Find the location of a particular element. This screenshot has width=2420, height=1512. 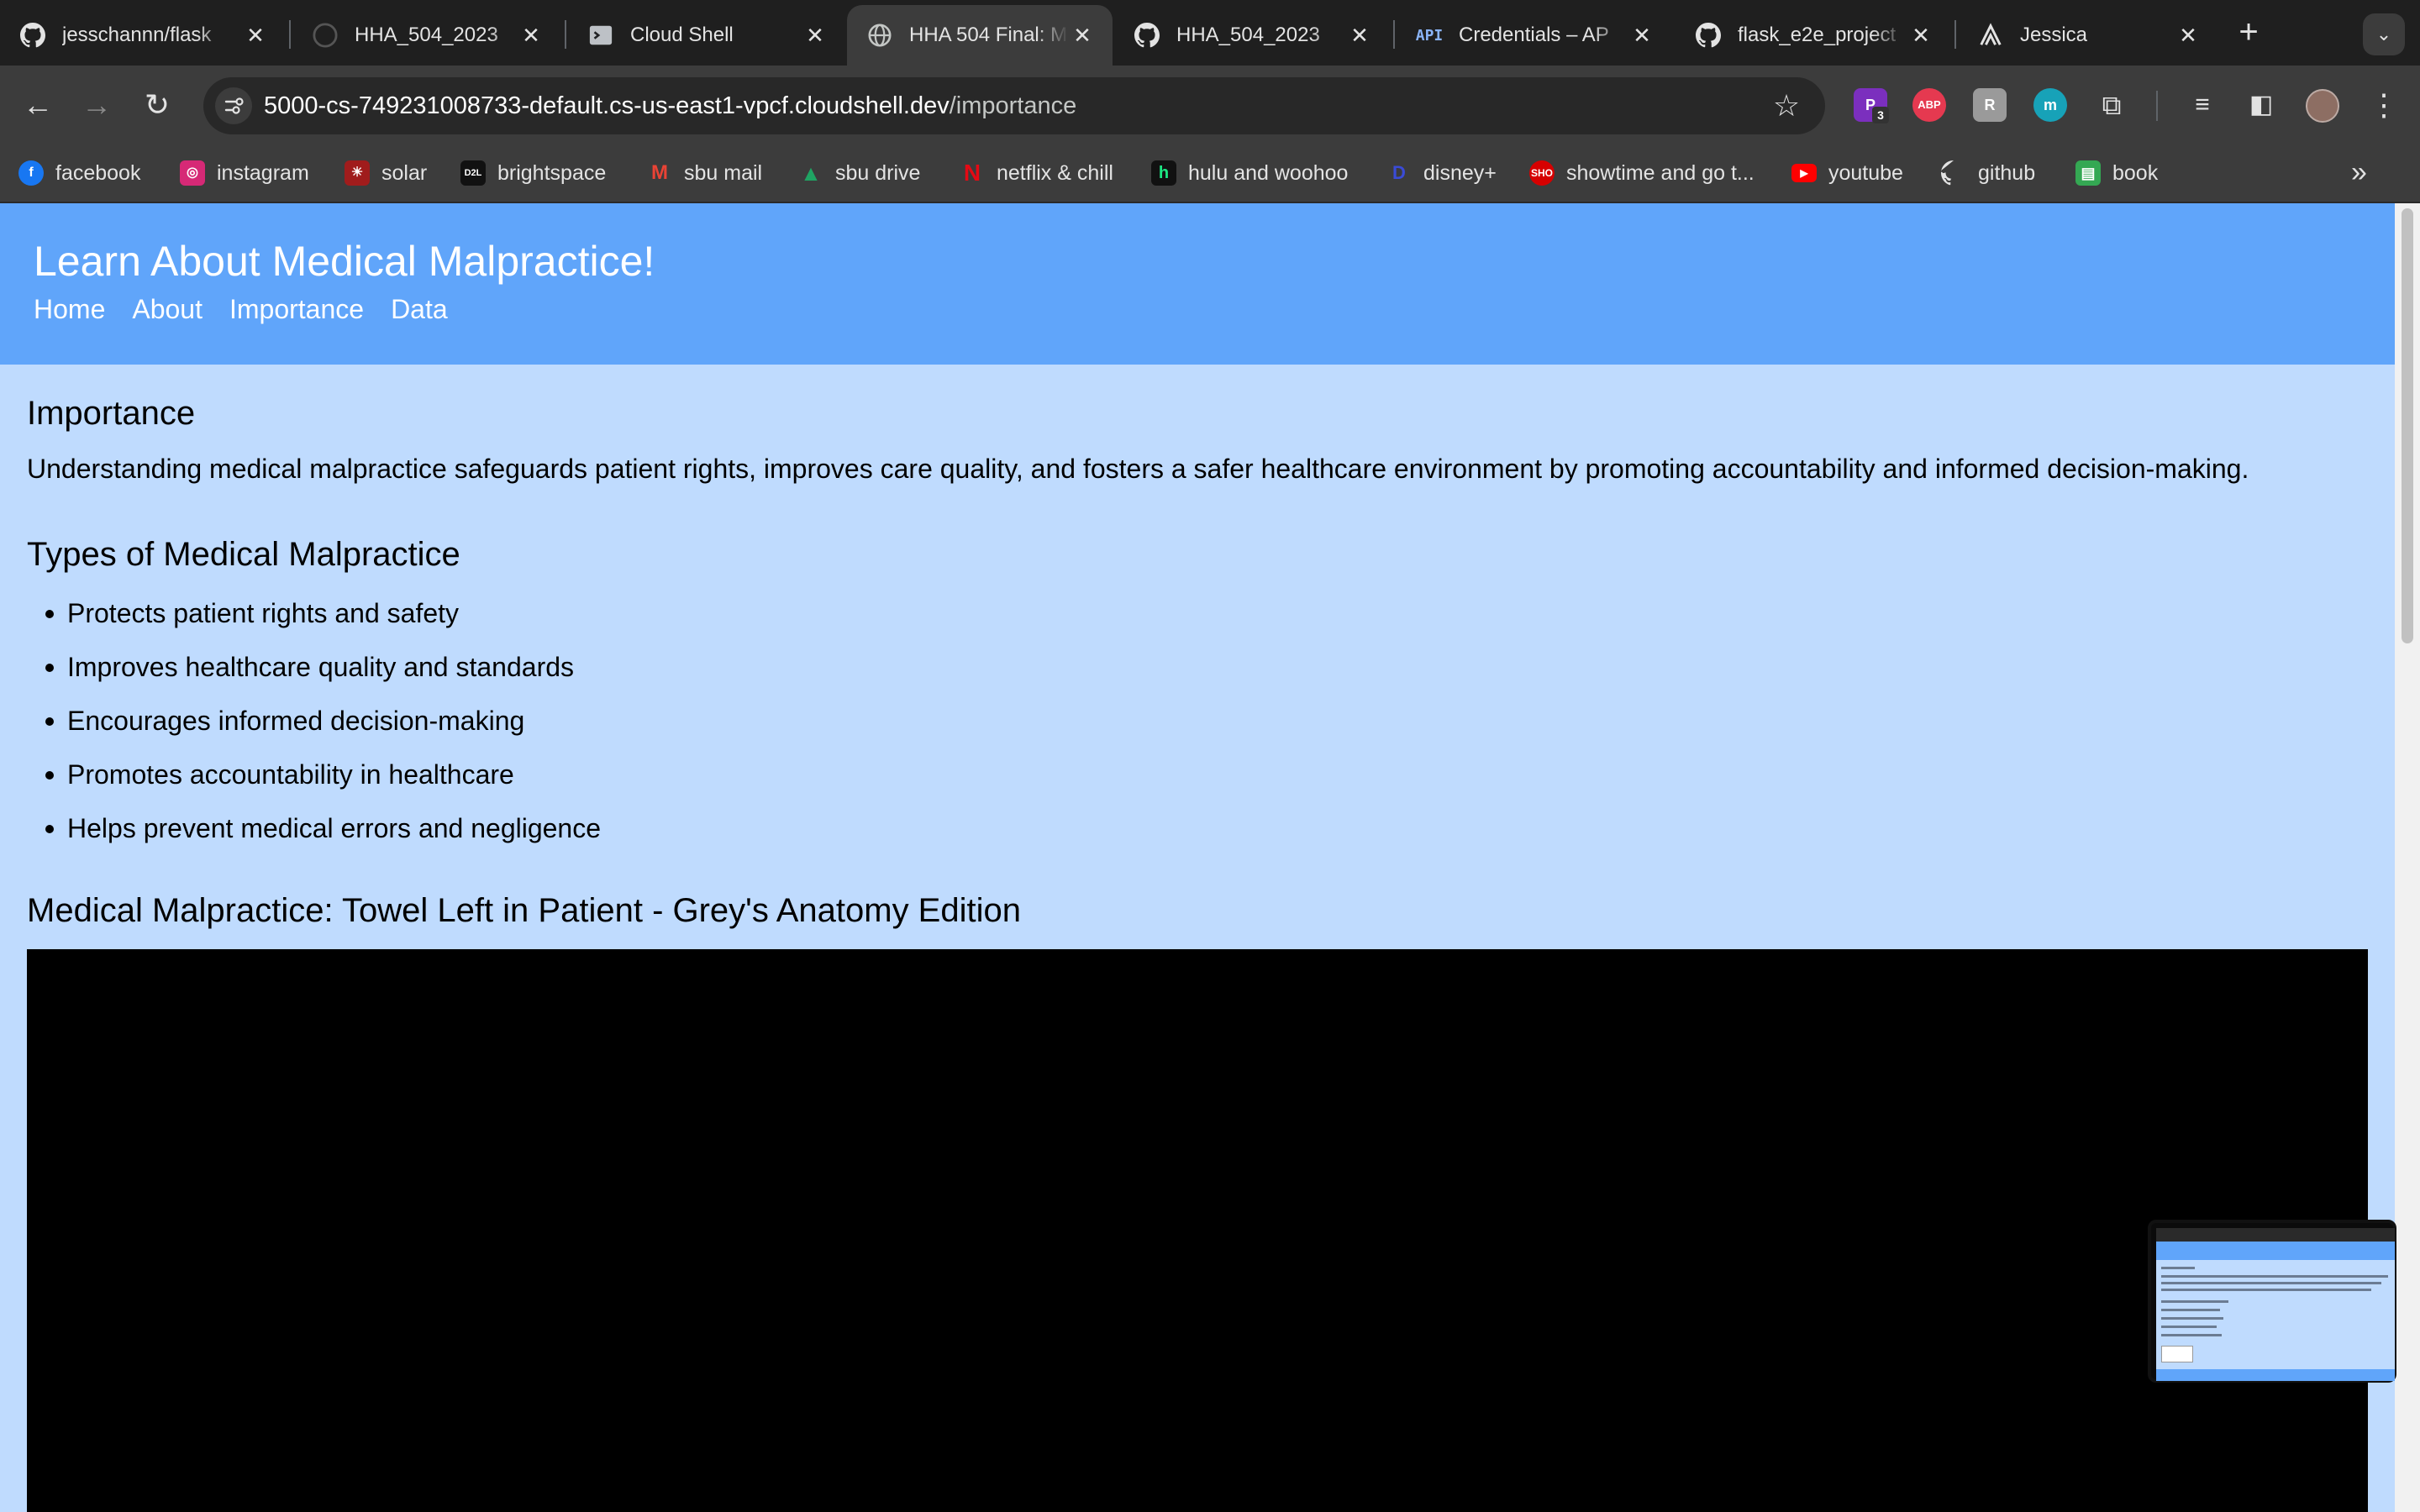

tab-4: HHA_504_2023 ✕ is located at coordinates (1252, 35).